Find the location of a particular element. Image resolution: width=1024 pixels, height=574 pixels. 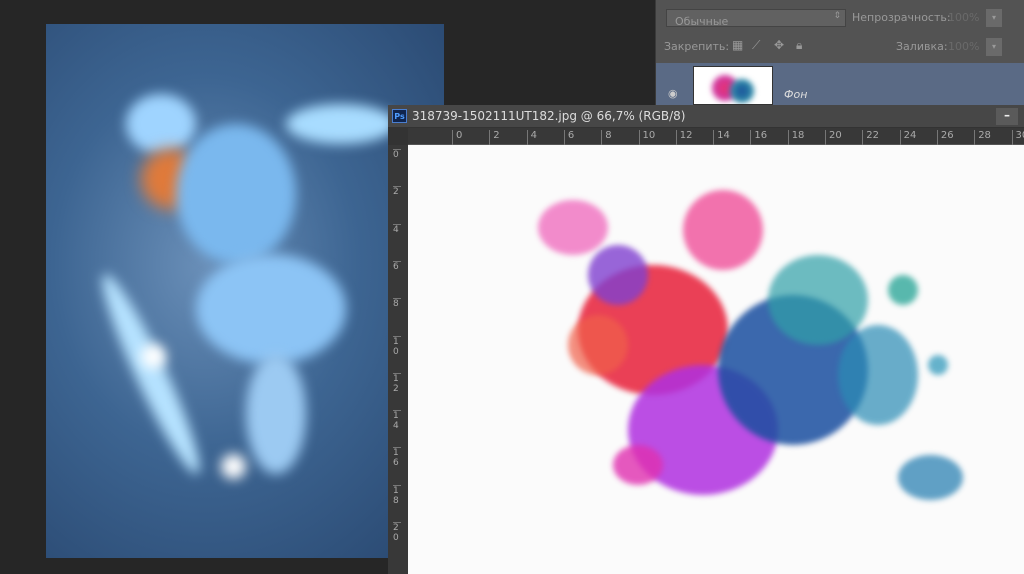

vertical-ruler: 0 2 4 6 8 10 12 14 16 18 20 is located at coordinates (398, 359).